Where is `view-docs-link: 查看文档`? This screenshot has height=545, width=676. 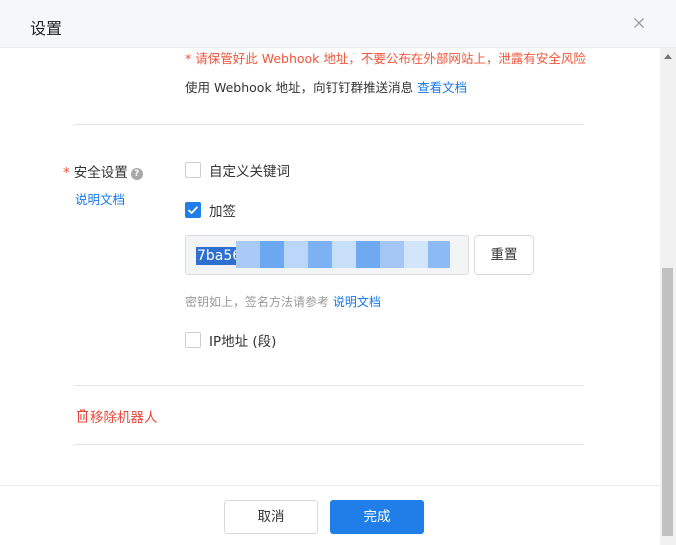
view-docs-link: 查看文档 is located at coordinates (442, 87).